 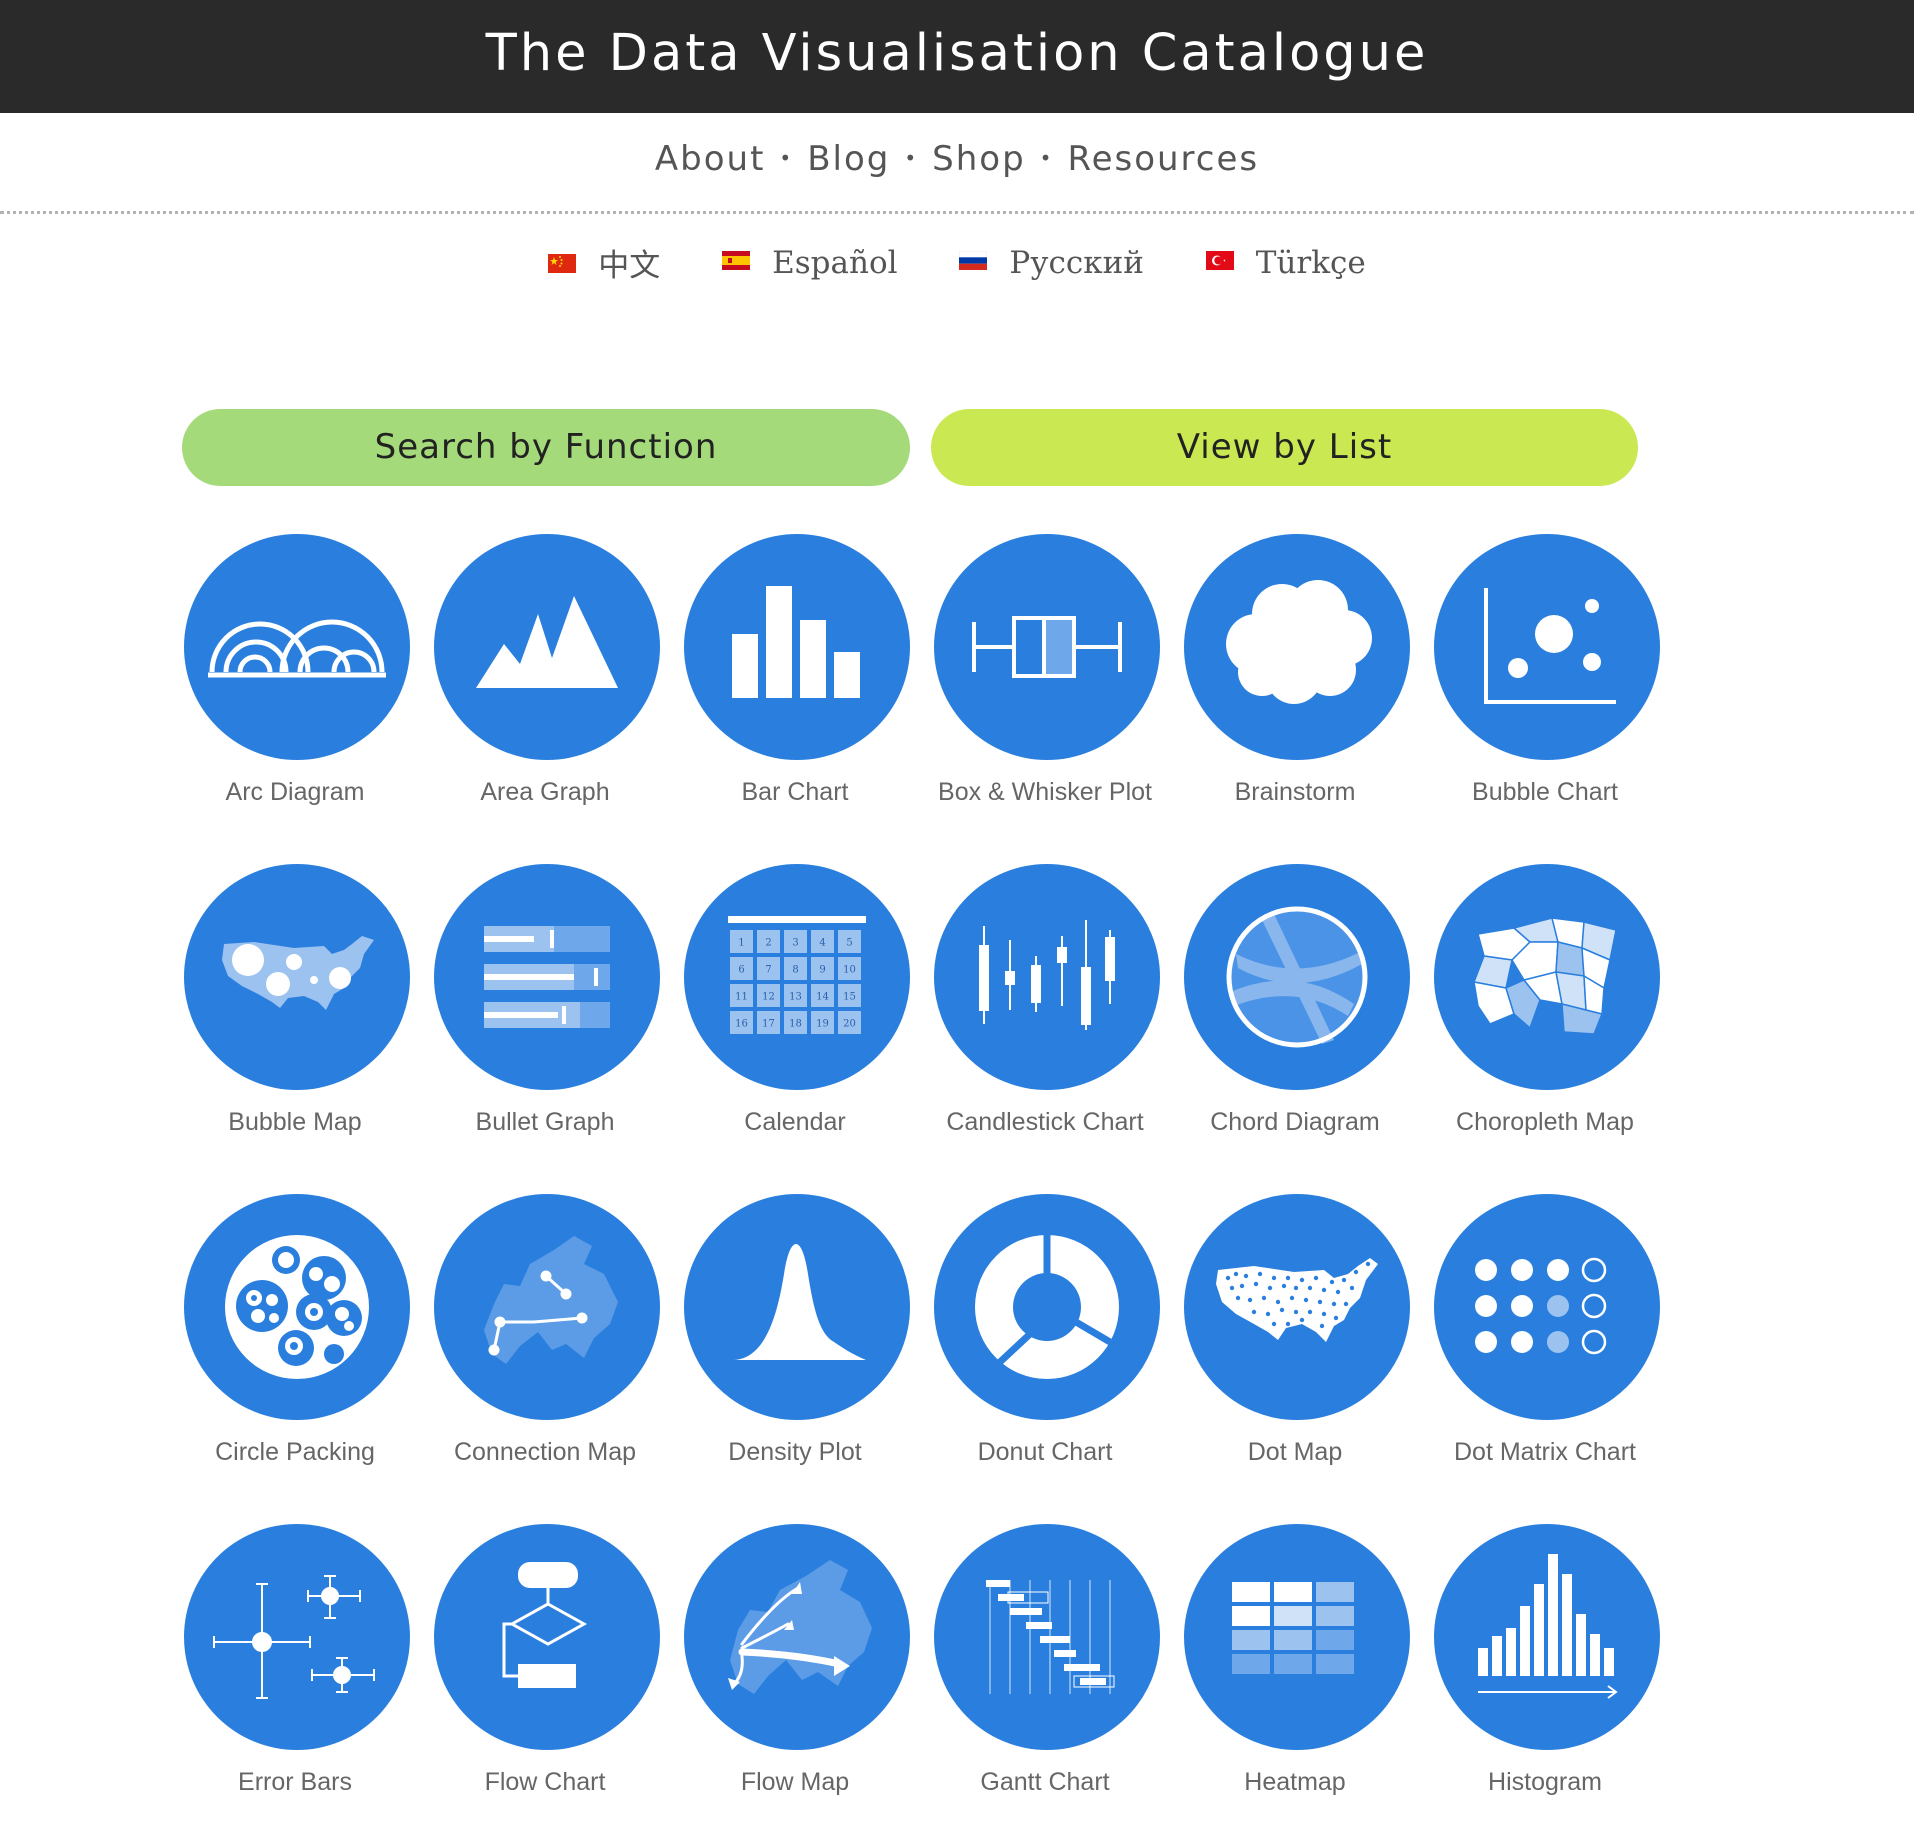 I want to click on view-by-list-button: View by List, so click(x=1284, y=447).